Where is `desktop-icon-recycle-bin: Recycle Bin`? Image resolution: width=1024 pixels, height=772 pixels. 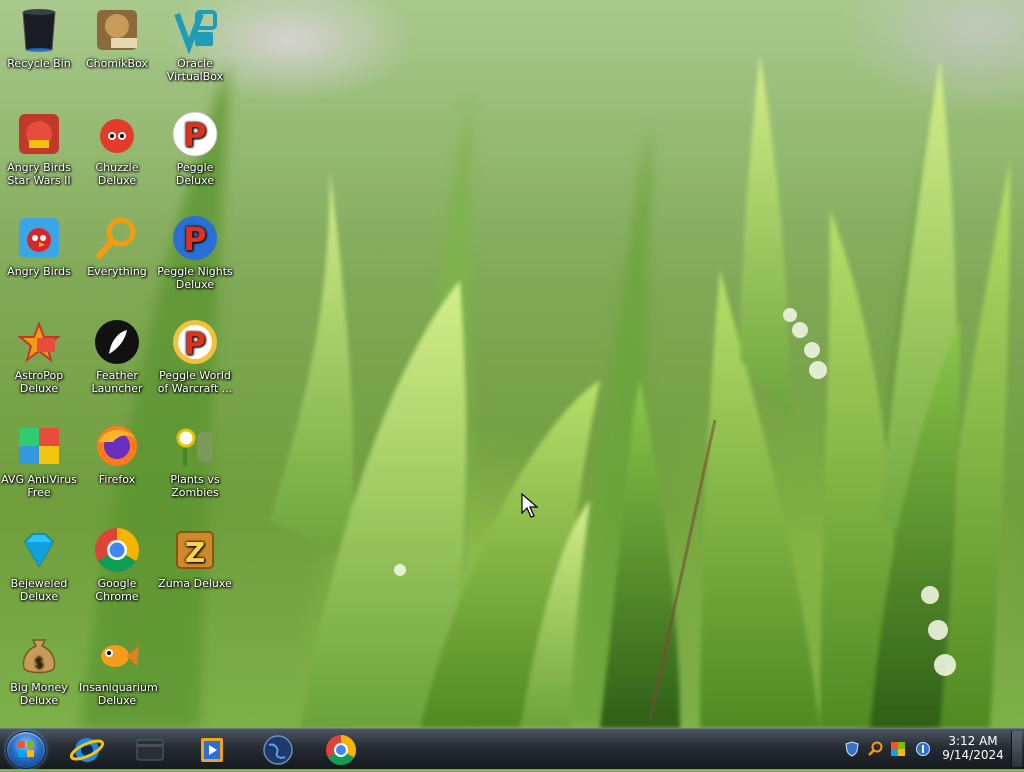 desktop-icon-recycle-bin: Recycle Bin is located at coordinates (39, 36).